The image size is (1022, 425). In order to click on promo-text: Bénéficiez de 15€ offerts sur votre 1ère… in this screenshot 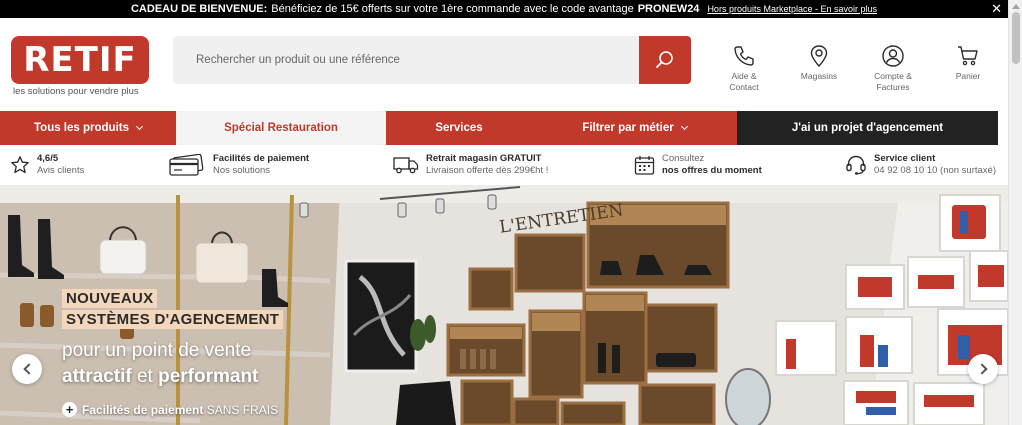, I will do `click(452, 9)`.